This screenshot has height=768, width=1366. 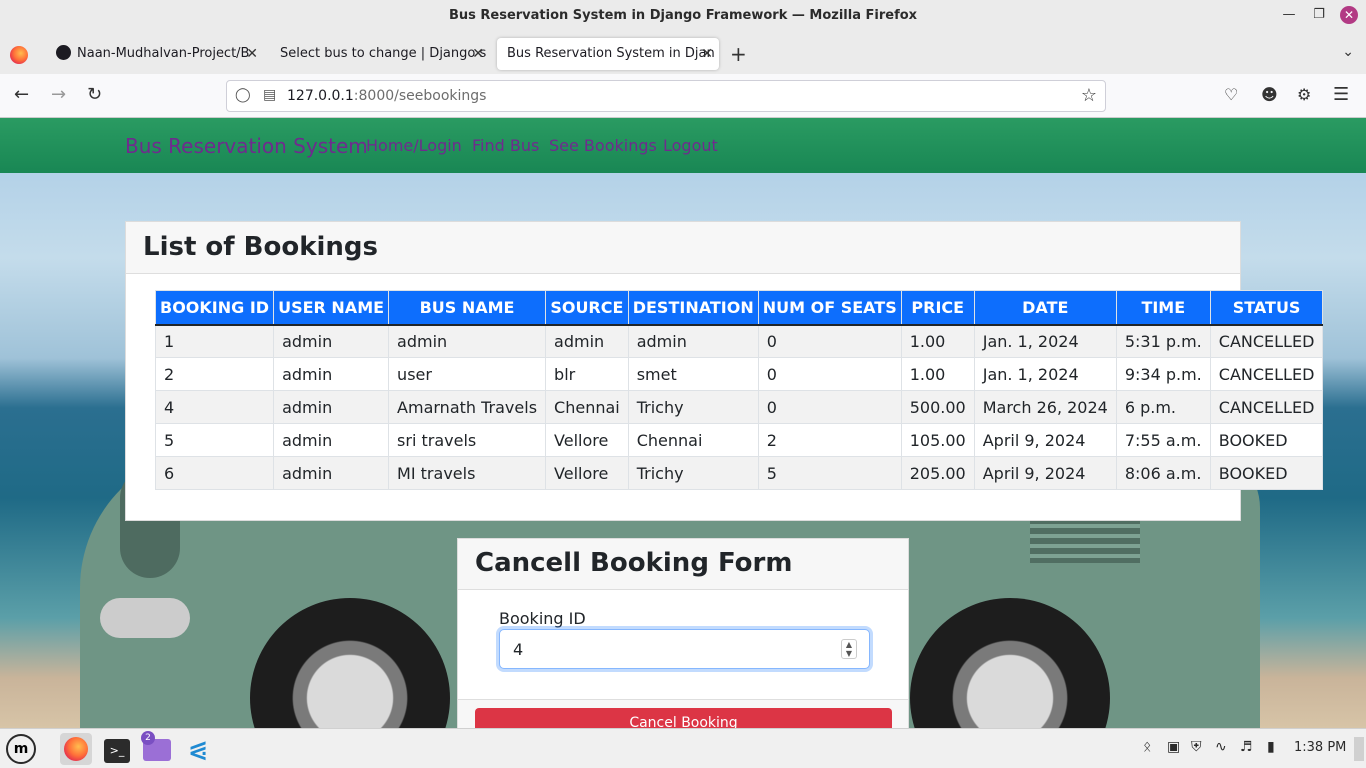 I want to click on account-icon: ☻, so click(x=1269, y=95).